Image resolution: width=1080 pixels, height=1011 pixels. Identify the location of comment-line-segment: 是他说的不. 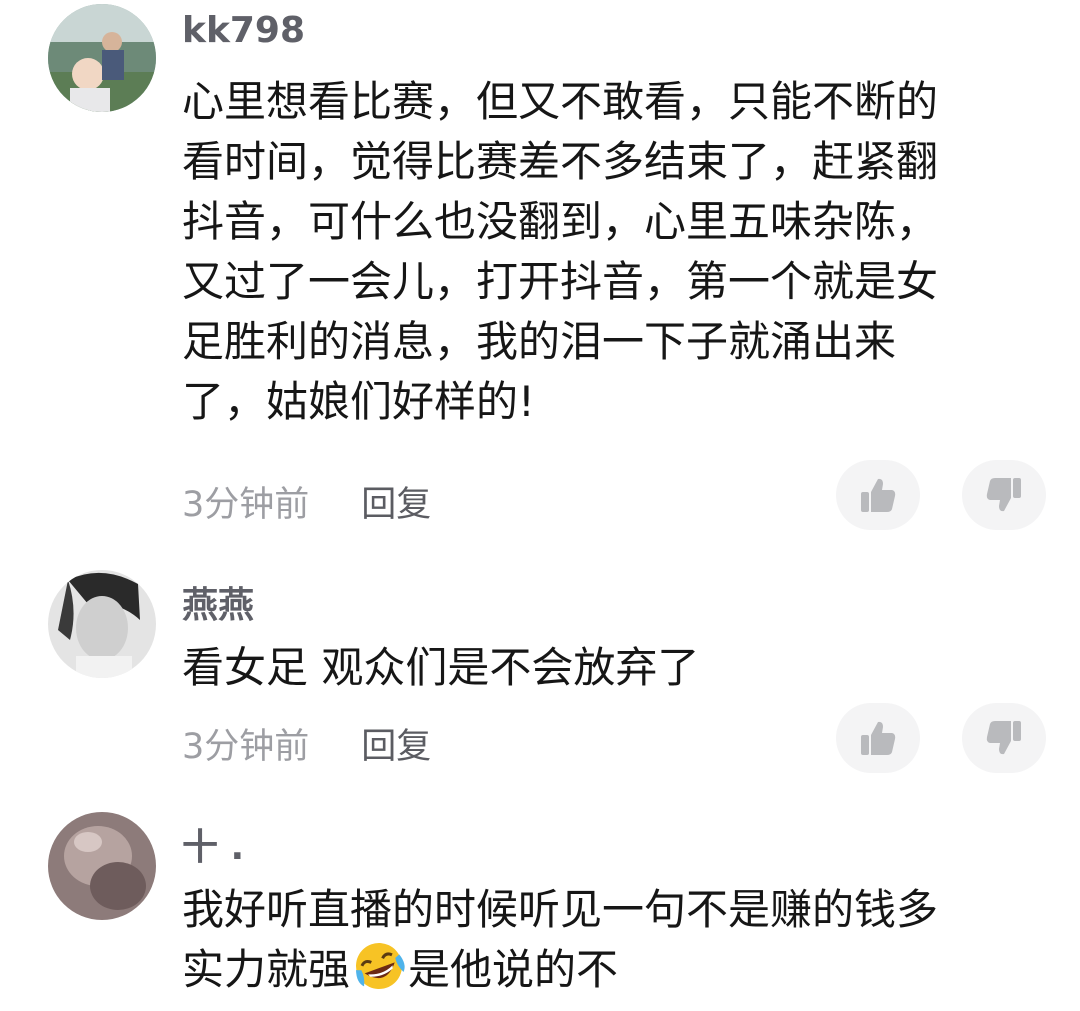
(513, 969).